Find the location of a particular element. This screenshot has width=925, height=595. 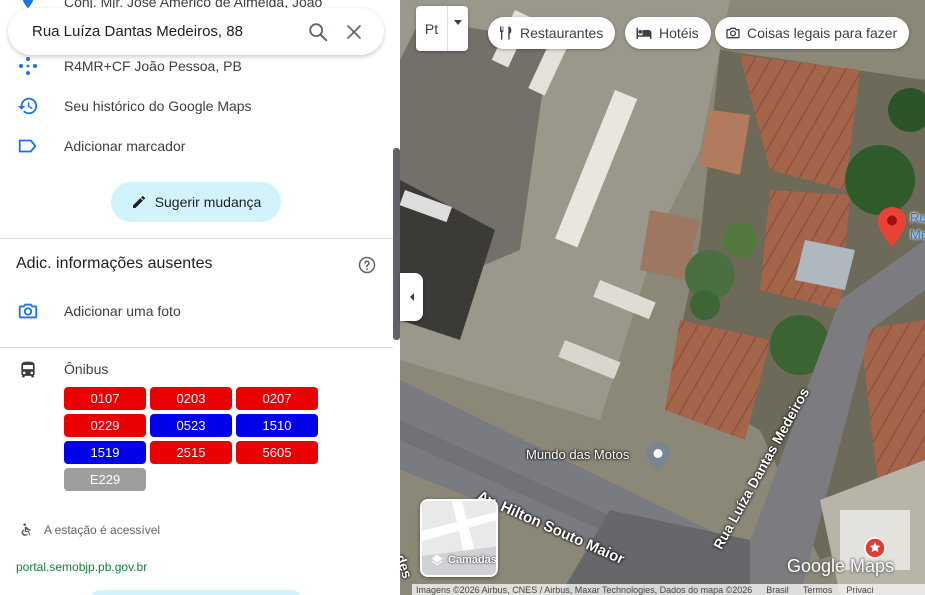

location-pin-icon is located at coordinates (892, 227).